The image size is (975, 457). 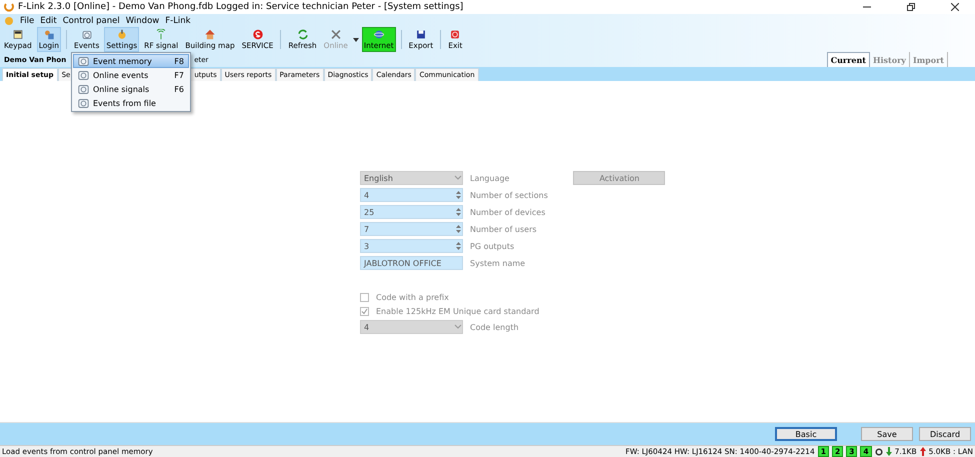 What do you see at coordinates (257, 34) in the screenshot?
I see `s-coin-icon` at bounding box center [257, 34].